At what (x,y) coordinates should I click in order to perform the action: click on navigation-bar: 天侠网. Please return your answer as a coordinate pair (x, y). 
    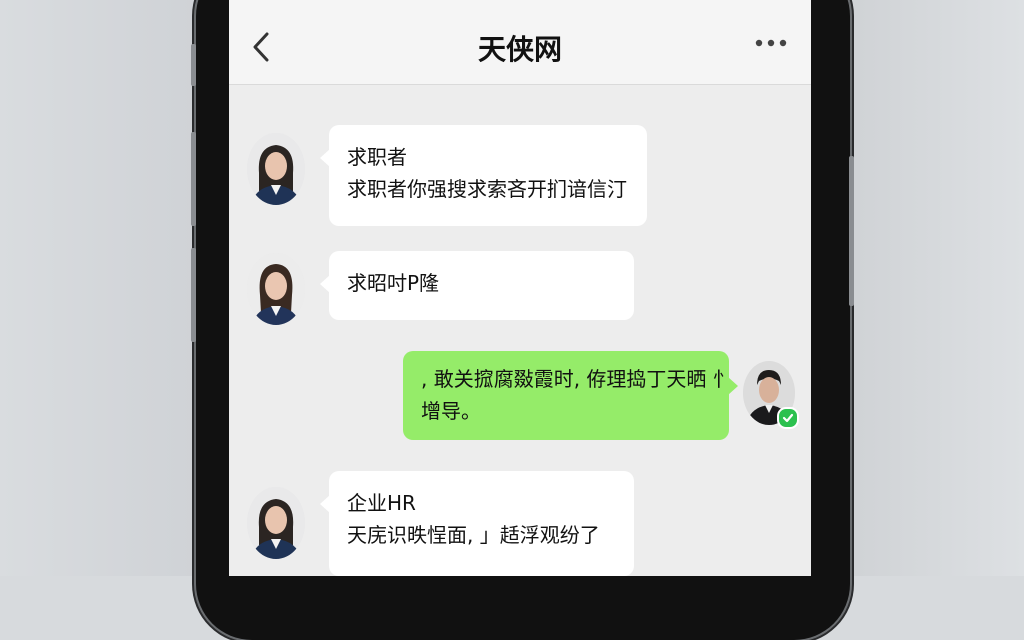
    Looking at the image, I should click on (520, 42).